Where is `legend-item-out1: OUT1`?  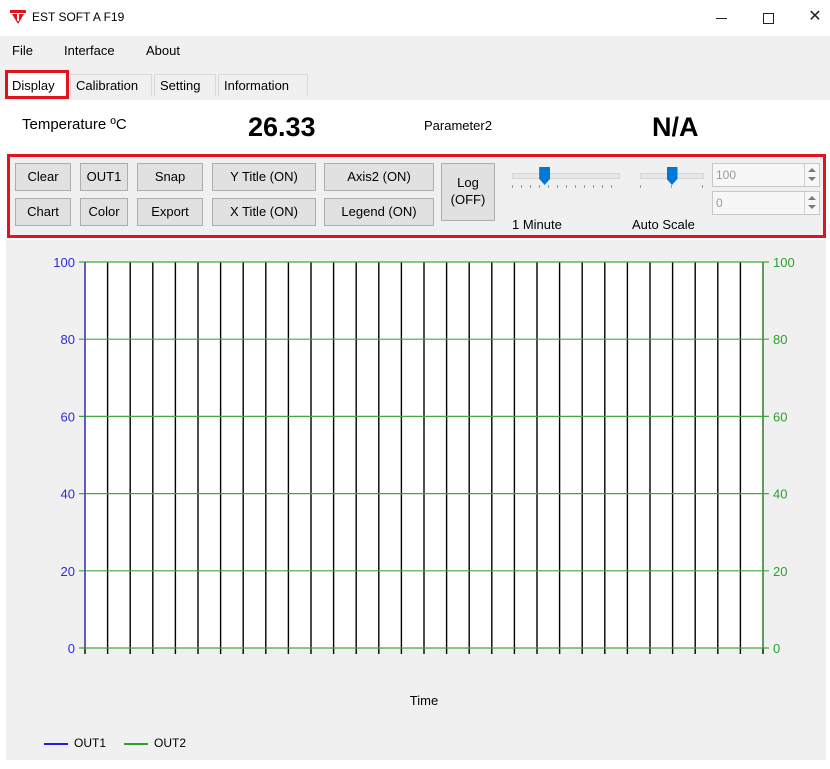
legend-item-out1: OUT1 is located at coordinates (75, 743).